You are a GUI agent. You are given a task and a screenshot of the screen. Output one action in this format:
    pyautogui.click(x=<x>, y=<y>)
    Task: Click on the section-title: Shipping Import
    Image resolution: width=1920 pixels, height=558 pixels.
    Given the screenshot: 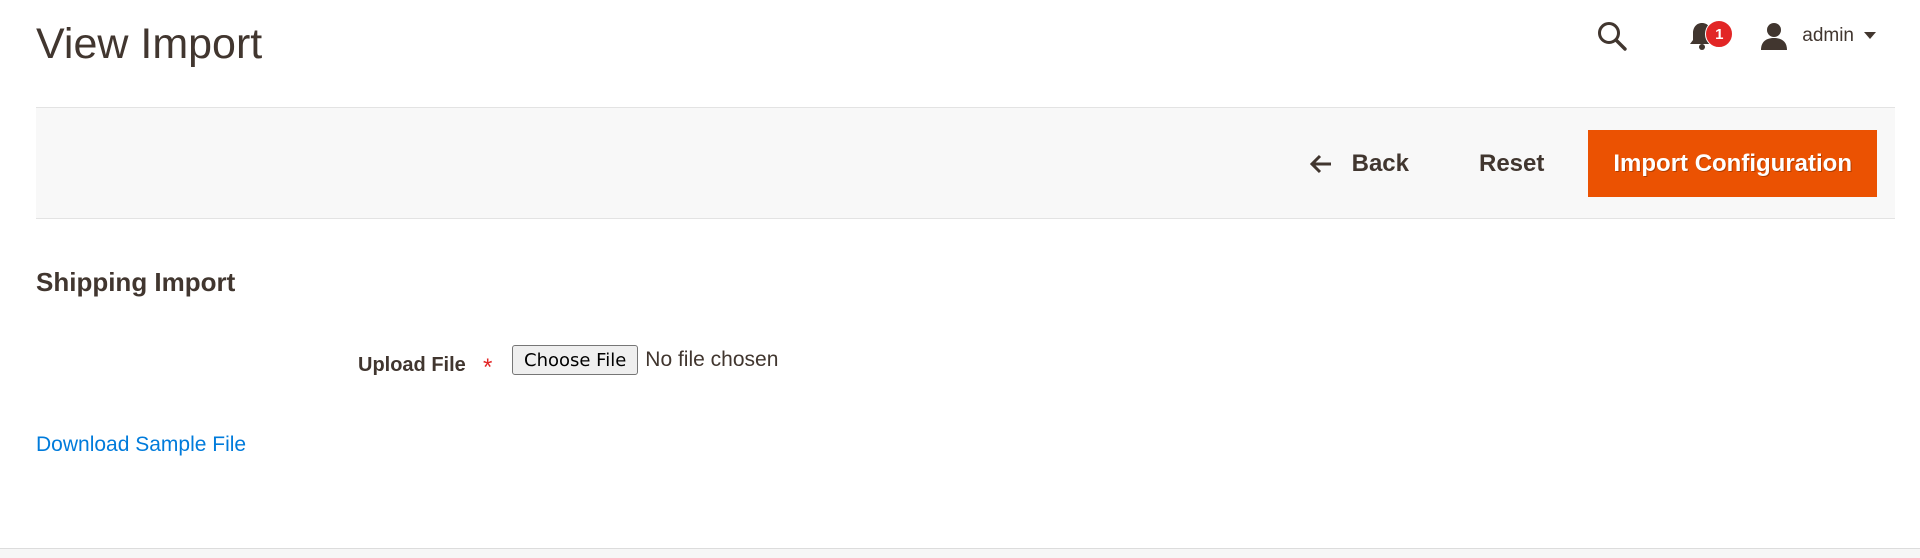 What is the action you would take?
    pyautogui.click(x=136, y=282)
    